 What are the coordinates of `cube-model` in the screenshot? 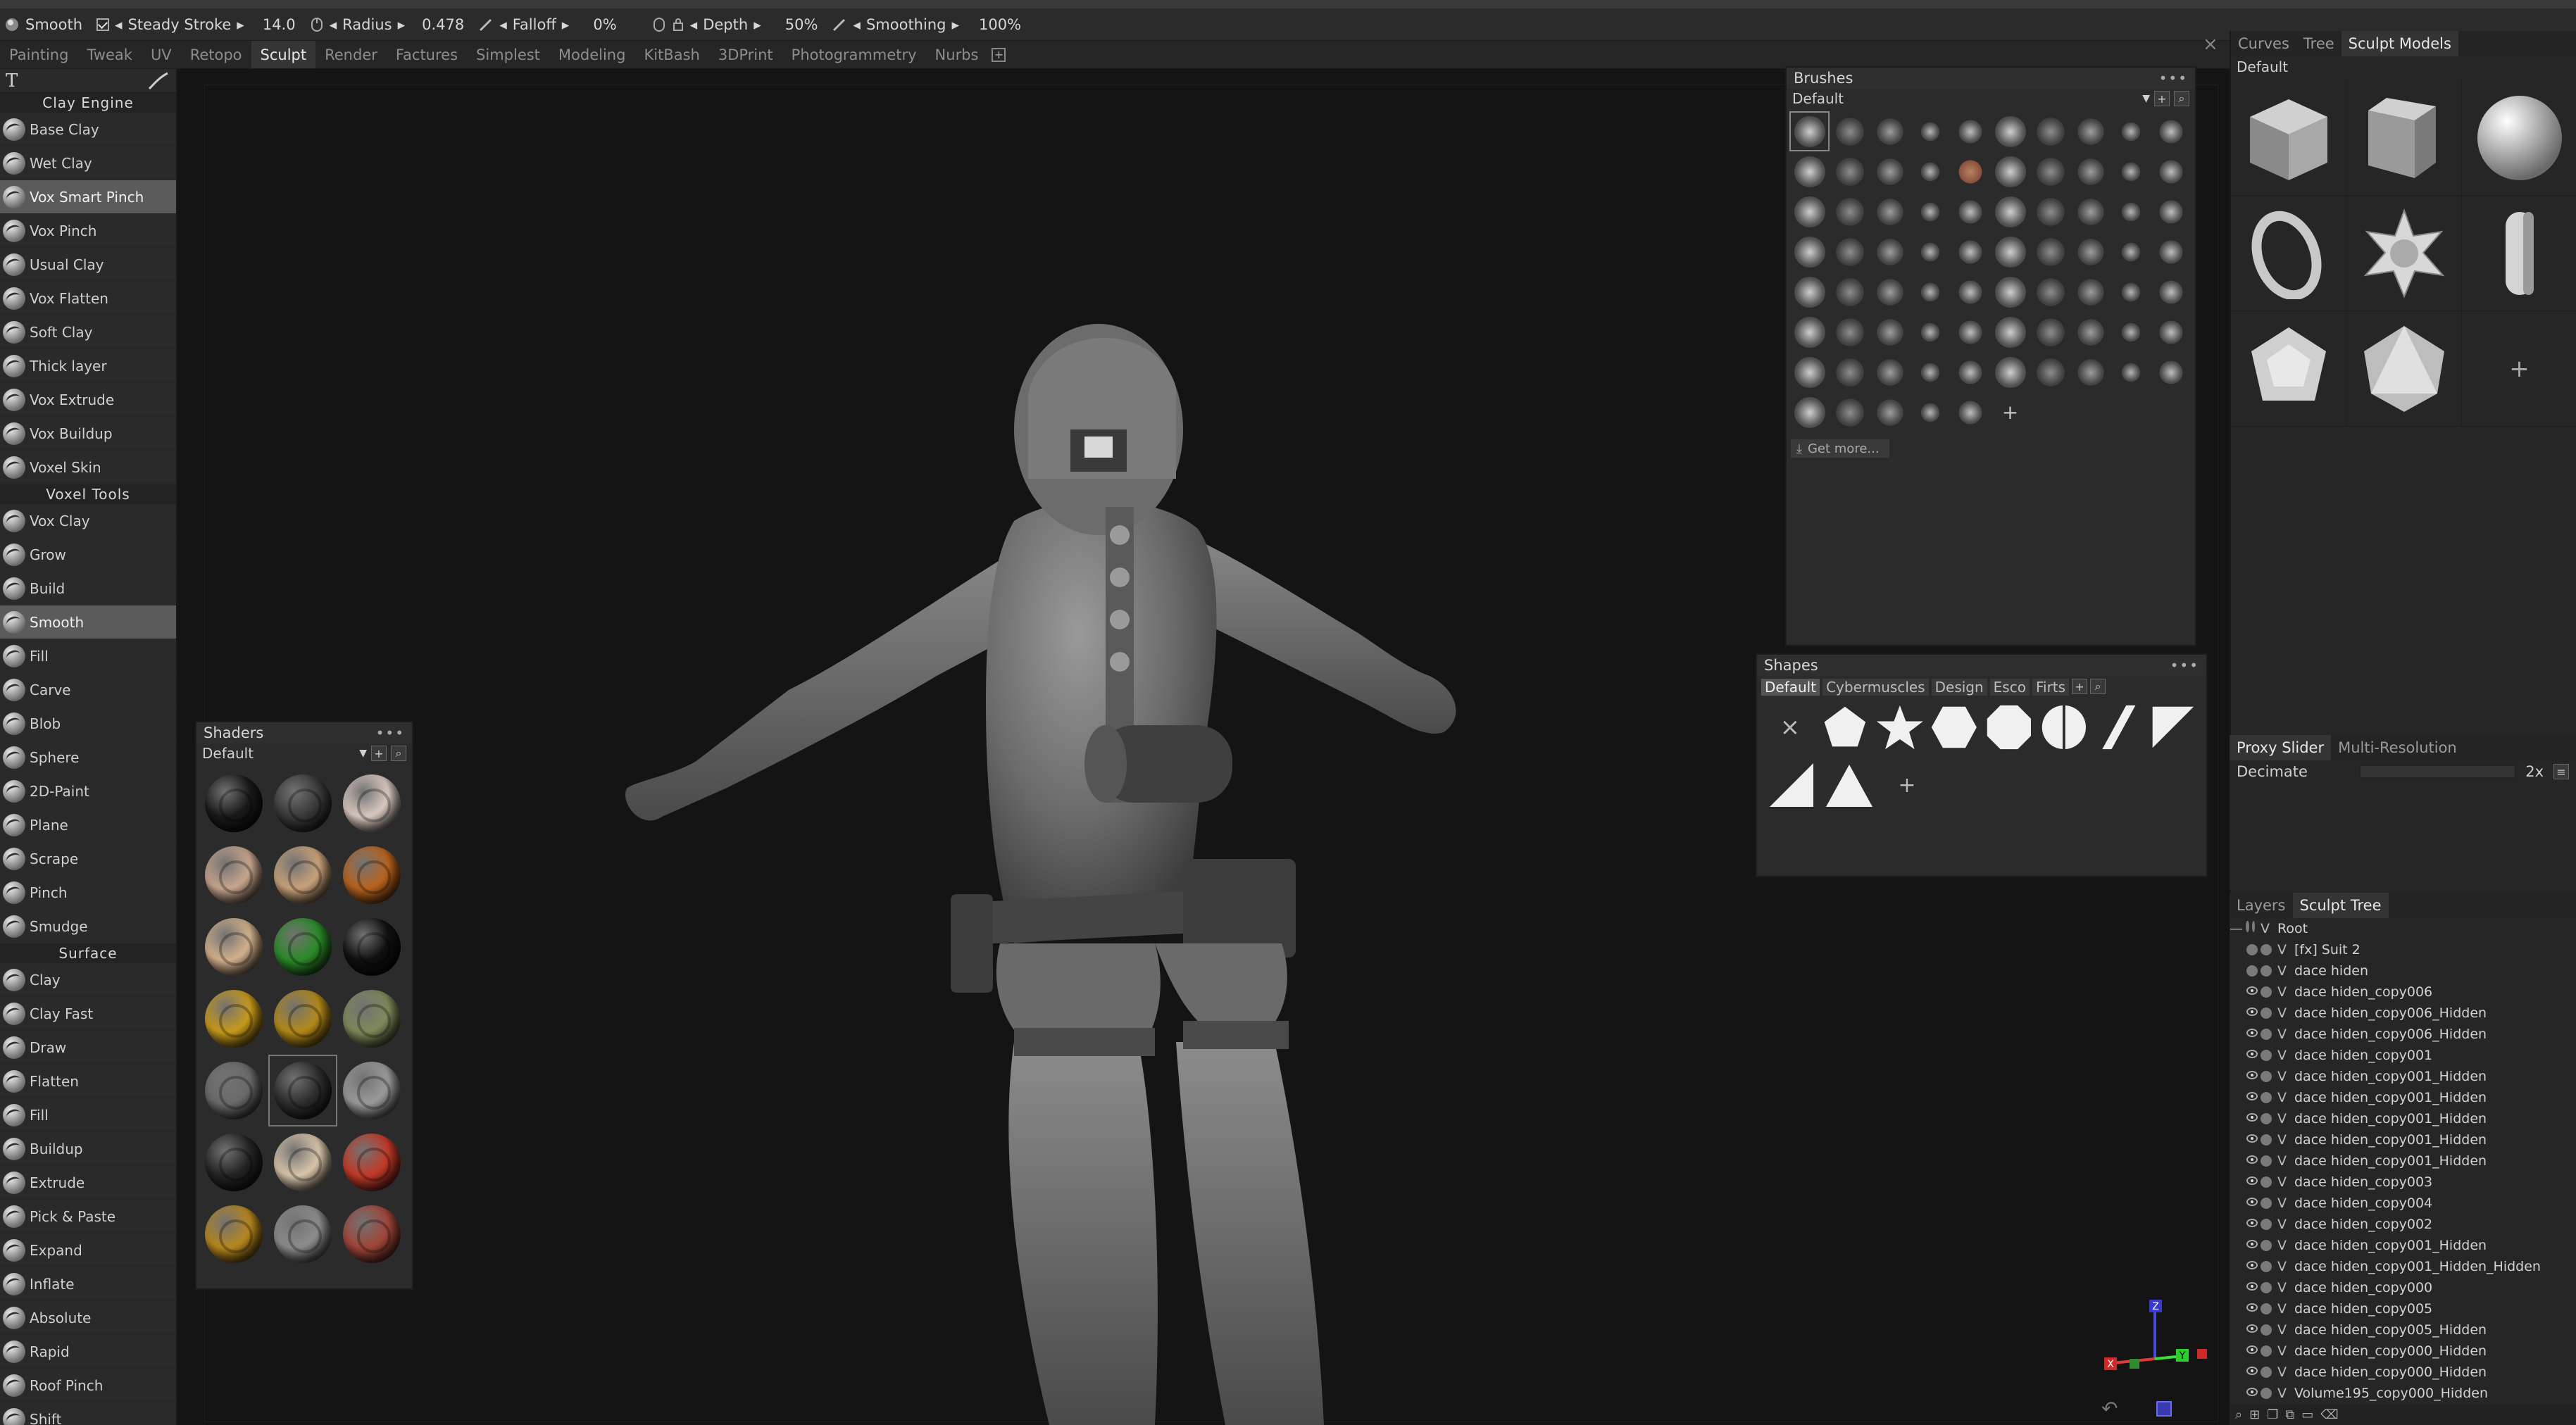 It's located at (2288, 138).